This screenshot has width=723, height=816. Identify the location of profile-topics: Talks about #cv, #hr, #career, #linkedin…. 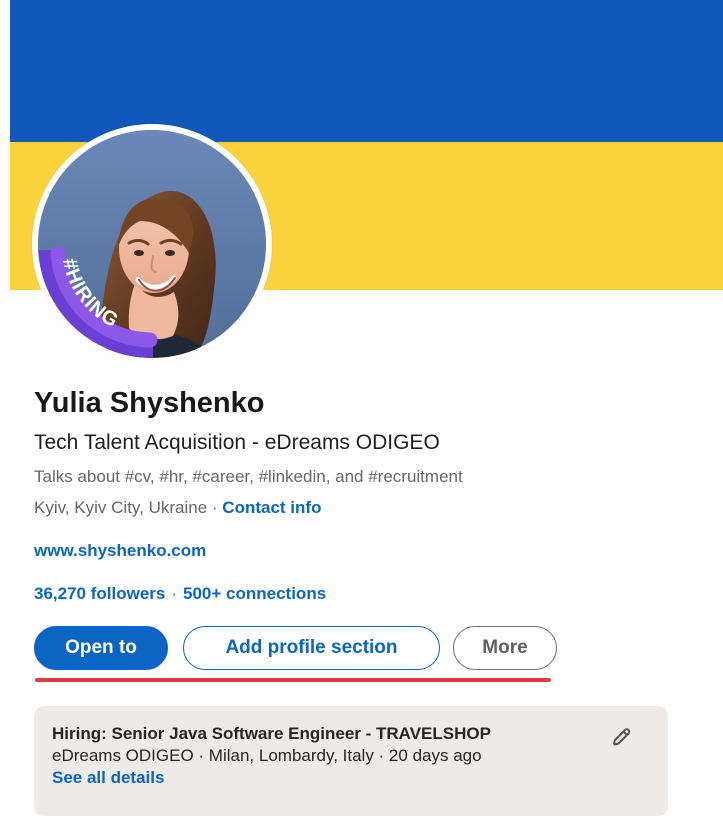
(248, 476).